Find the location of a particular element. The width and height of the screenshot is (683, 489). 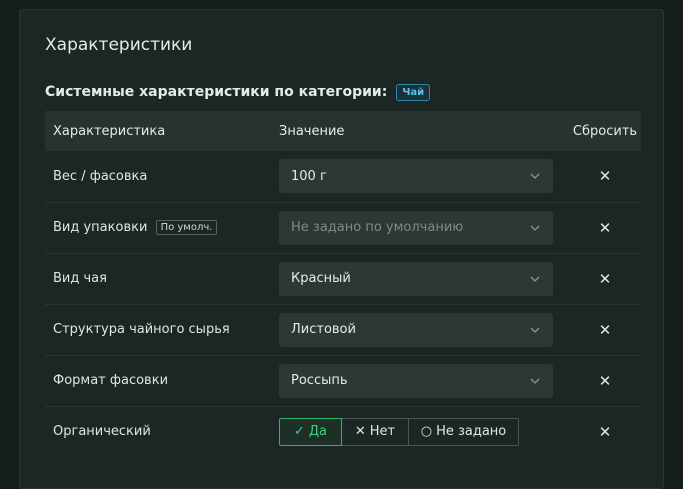

table-row: Формат фасовки Россыпь ✕ is located at coordinates (343, 380).